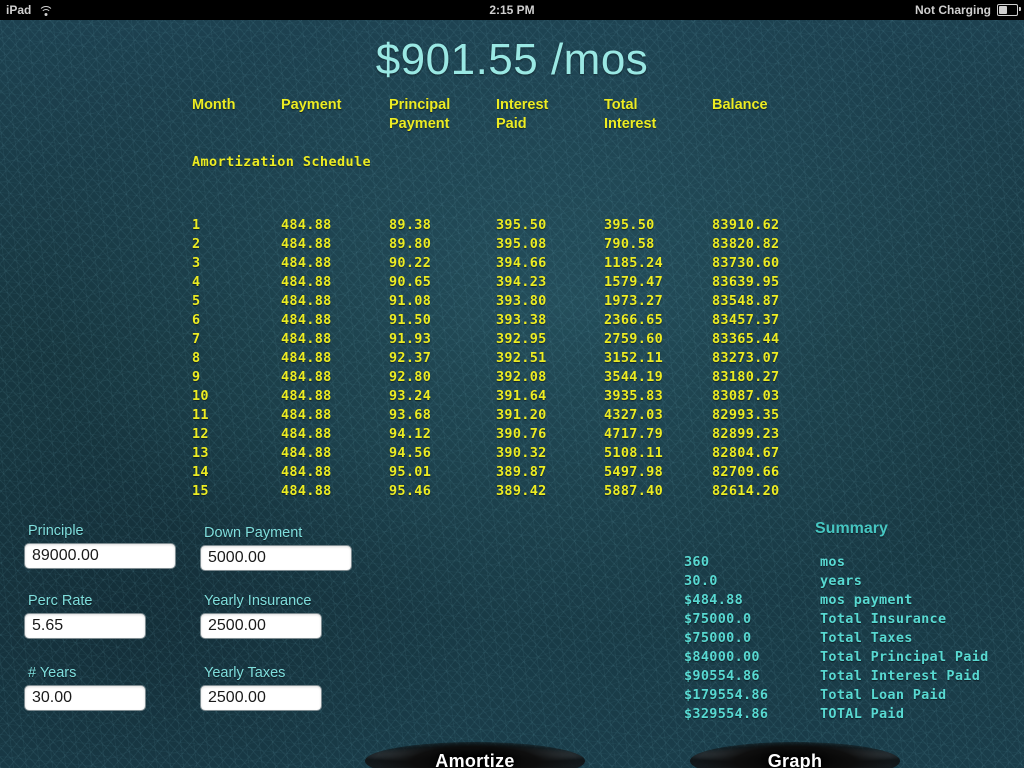  What do you see at coordinates (883, 619) in the screenshot?
I see `summary-label: Total Insurance` at bounding box center [883, 619].